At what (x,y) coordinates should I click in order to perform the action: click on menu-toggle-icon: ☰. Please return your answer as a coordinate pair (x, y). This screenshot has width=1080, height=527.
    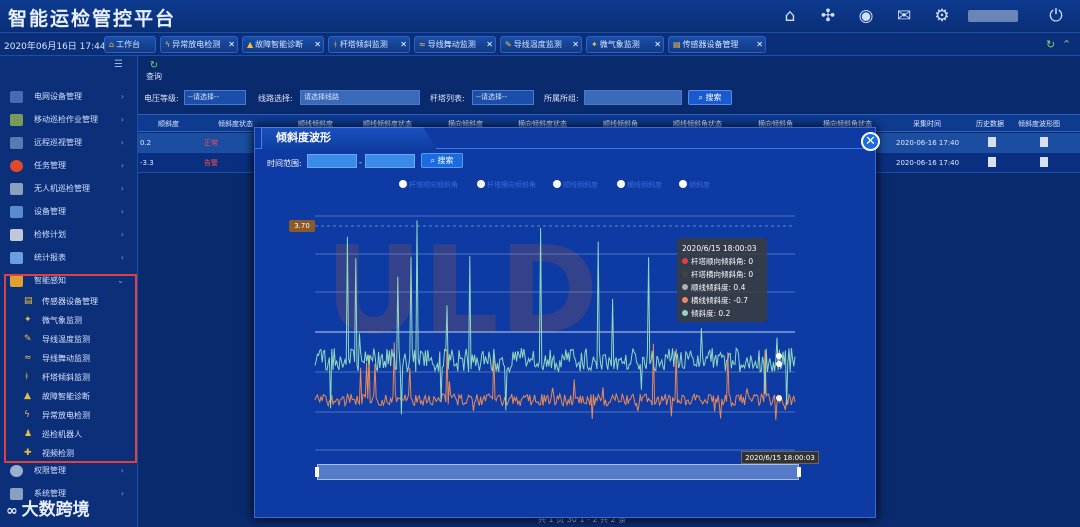
    Looking at the image, I should click on (118, 64).